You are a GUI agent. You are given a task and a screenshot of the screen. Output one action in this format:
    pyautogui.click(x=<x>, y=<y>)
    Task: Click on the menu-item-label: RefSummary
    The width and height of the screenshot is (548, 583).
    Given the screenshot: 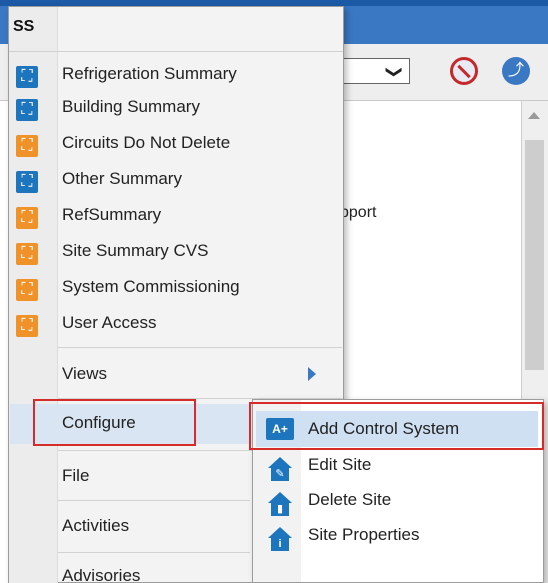 What is the action you would take?
    pyautogui.click(x=112, y=214)
    